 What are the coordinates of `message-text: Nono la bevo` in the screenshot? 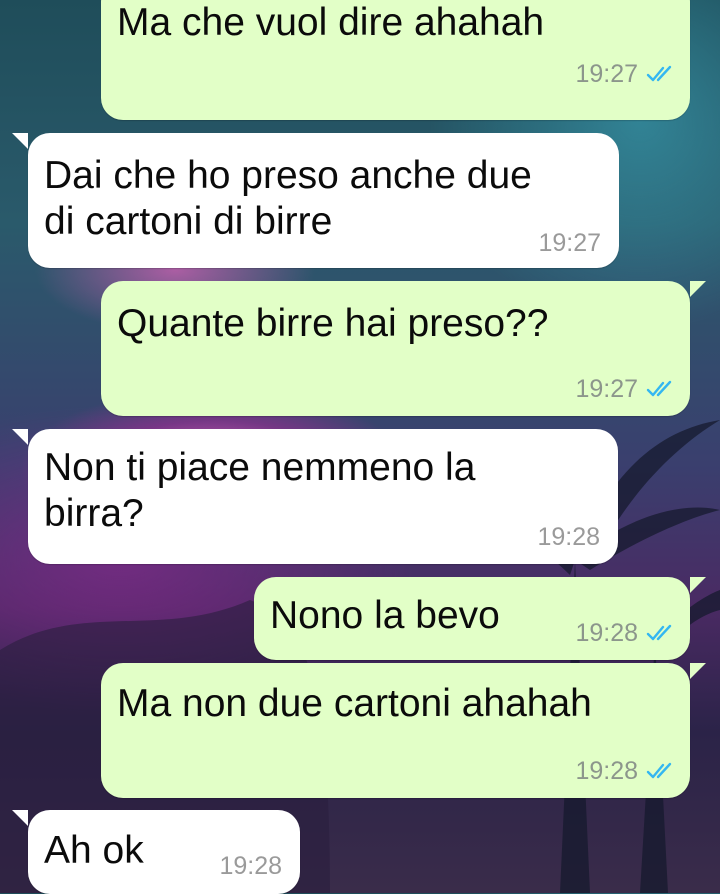 It's located at (385, 615).